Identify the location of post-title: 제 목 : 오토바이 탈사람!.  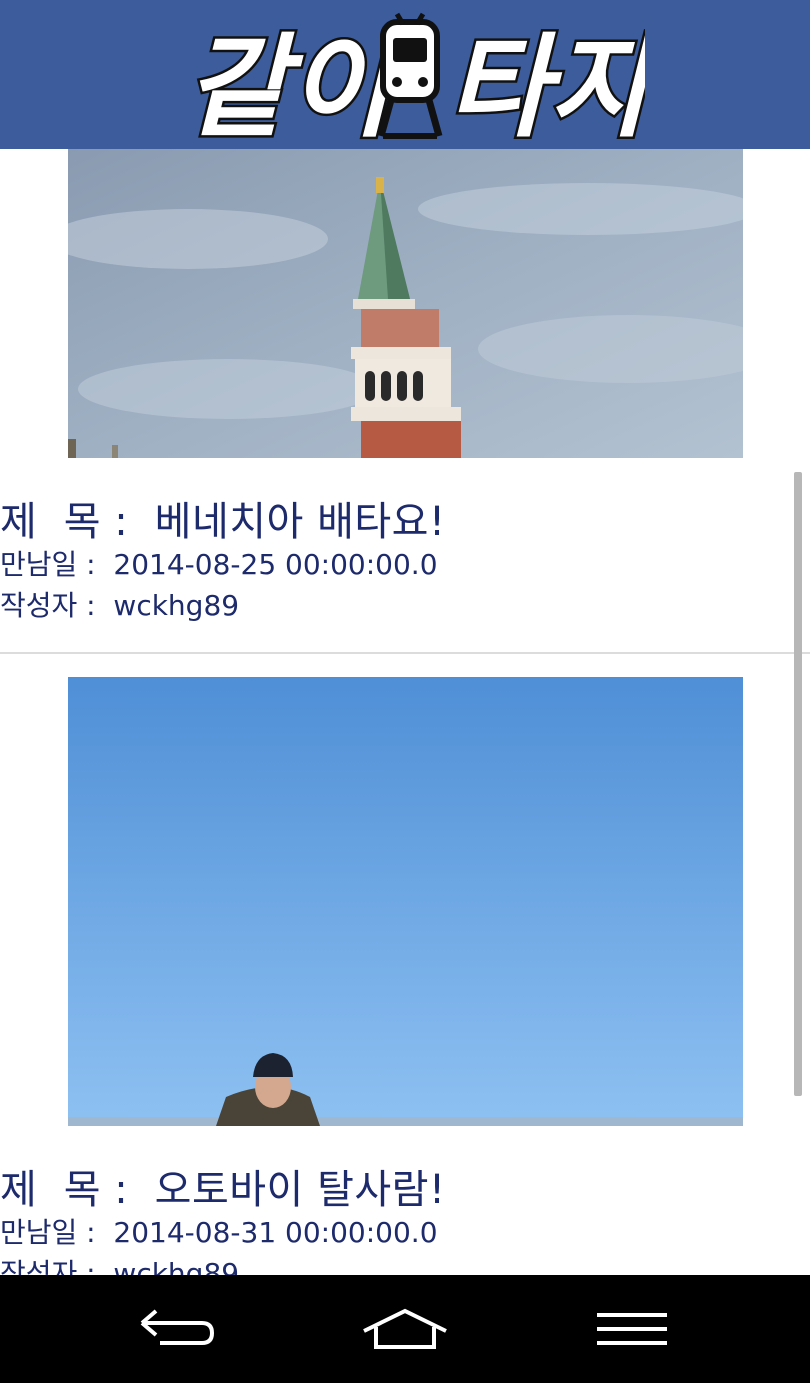
(223, 1190).